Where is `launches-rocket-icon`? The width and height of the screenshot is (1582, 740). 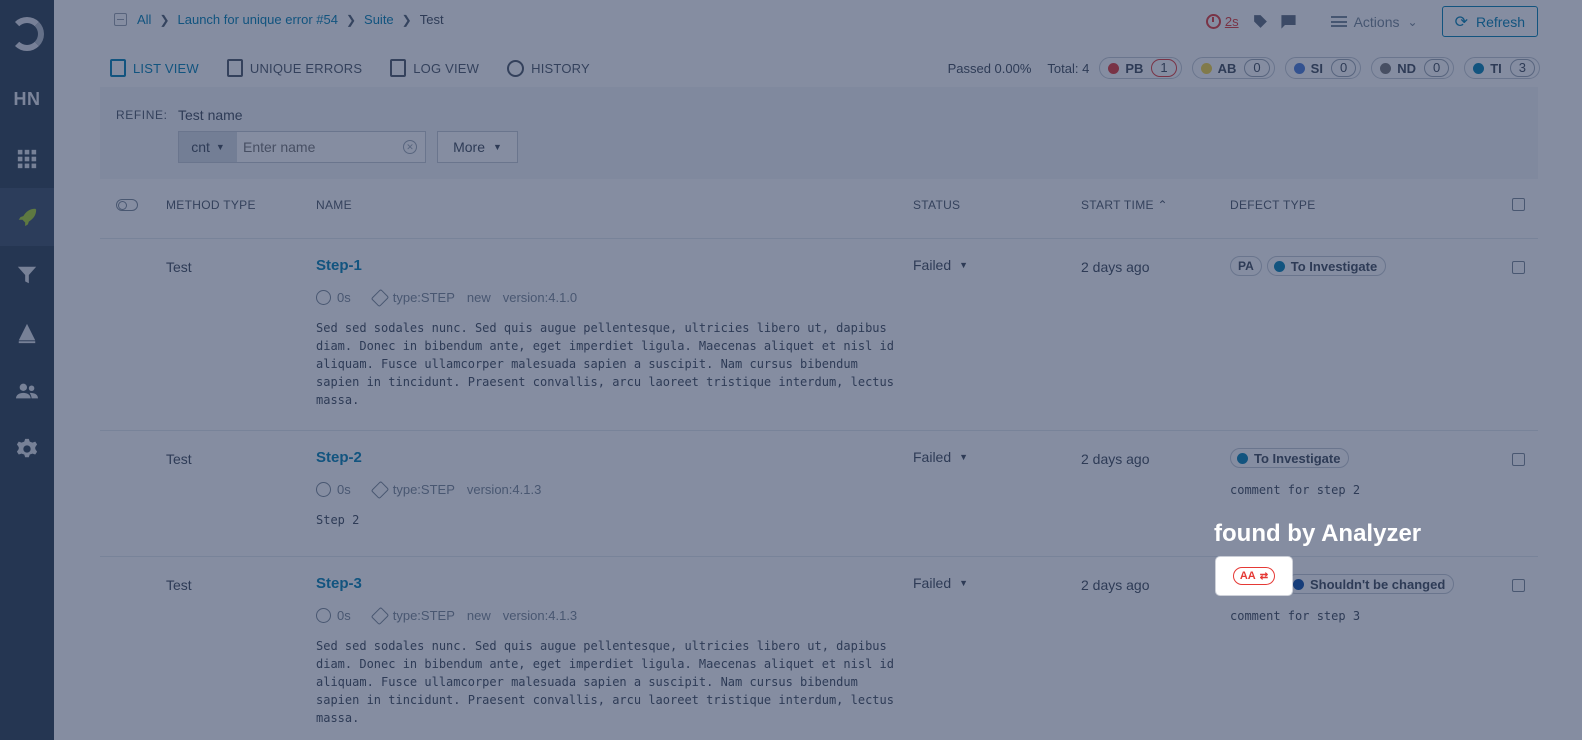
launches-rocket-icon is located at coordinates (27, 217).